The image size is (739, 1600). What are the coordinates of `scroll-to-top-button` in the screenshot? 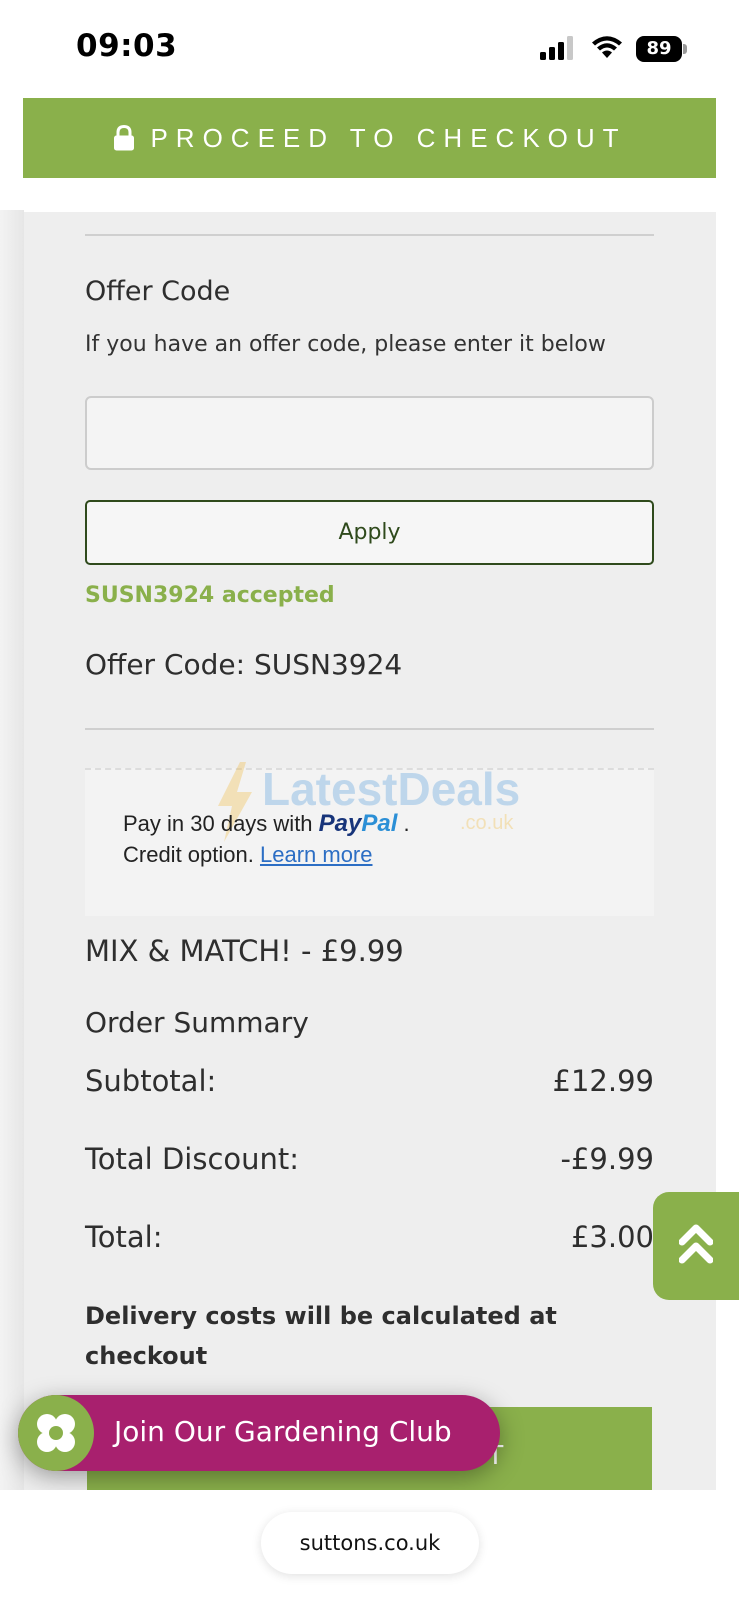 It's located at (696, 1246).